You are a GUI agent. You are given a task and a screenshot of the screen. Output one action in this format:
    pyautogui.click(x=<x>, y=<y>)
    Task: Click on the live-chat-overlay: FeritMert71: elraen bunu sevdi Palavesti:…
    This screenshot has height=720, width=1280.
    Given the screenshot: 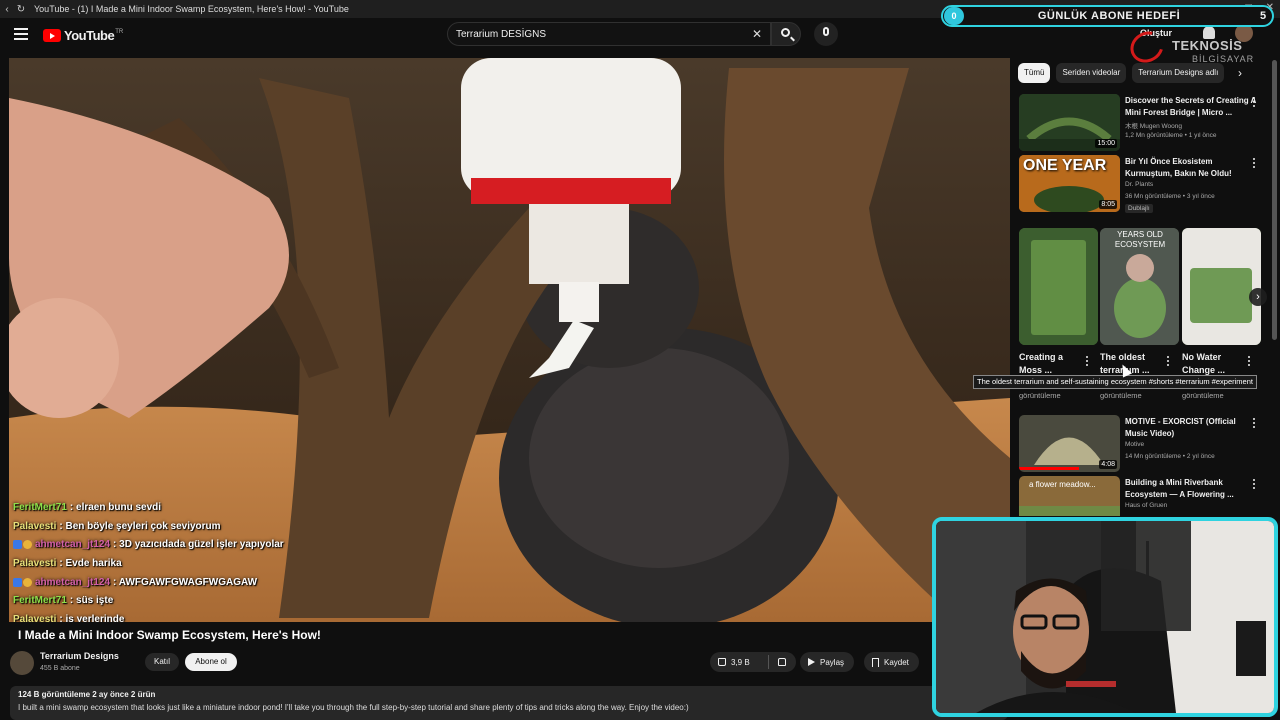 What is the action you would take?
    pyautogui.click(x=223, y=560)
    